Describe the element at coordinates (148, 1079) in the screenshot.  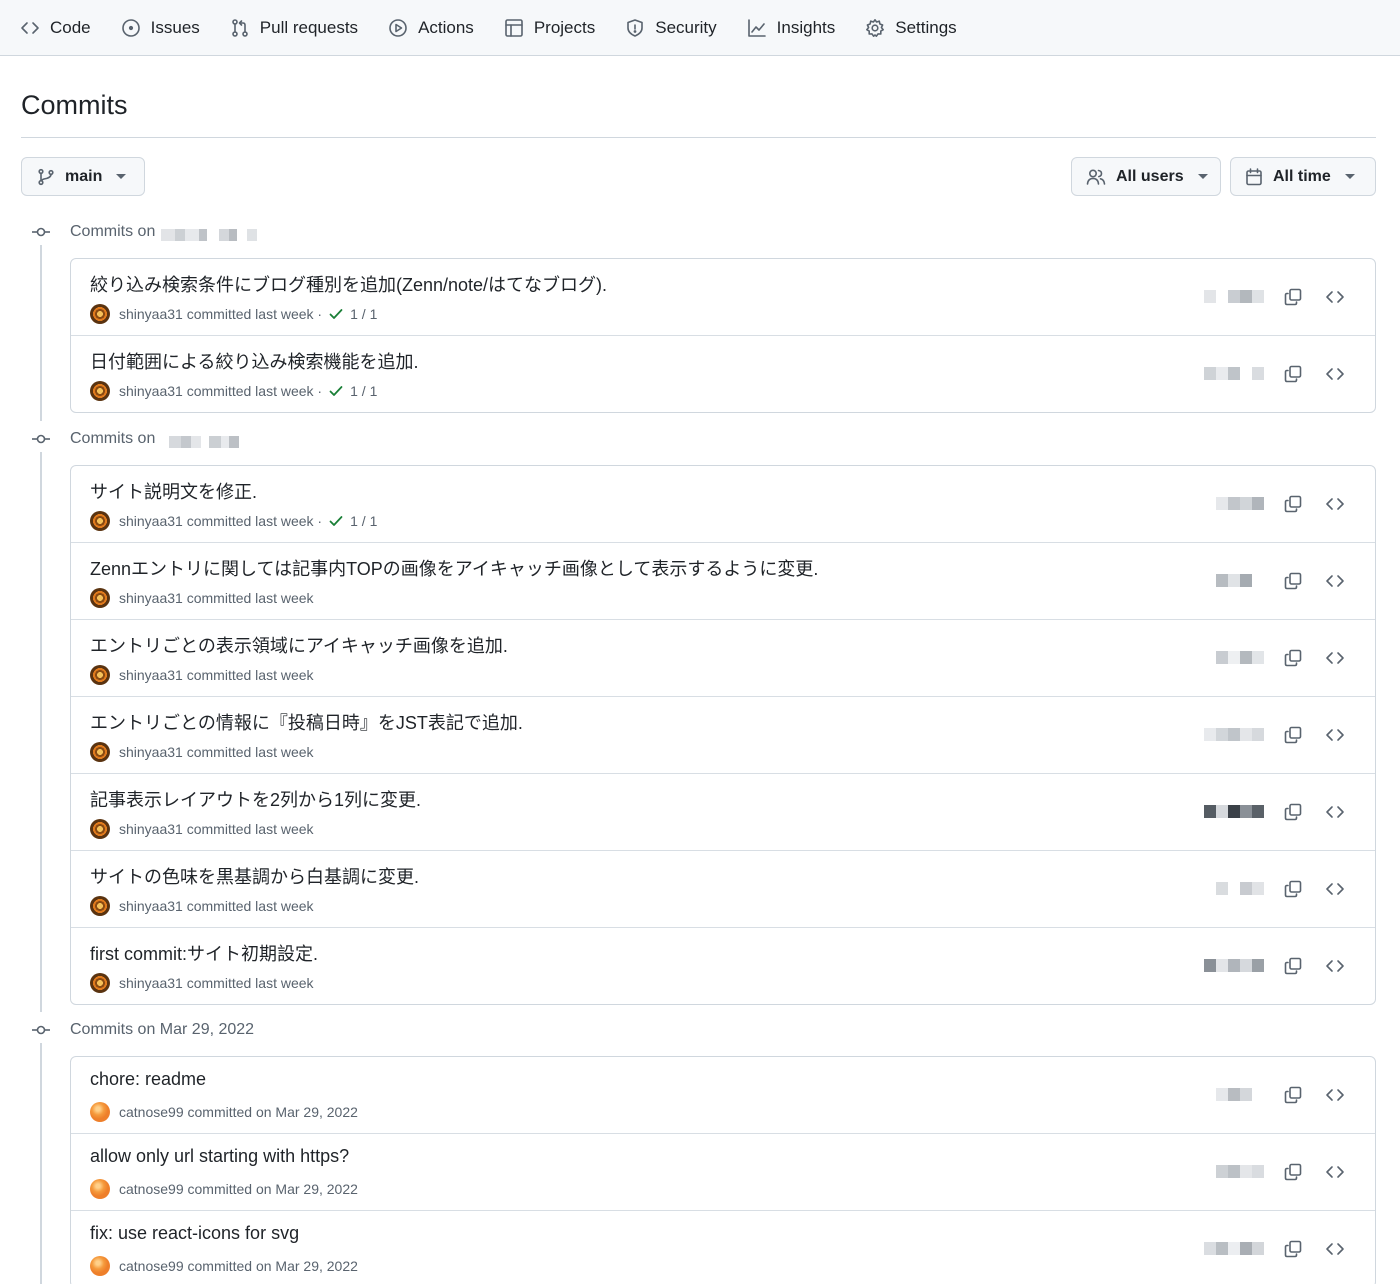
I see `commit-message-link: chore: readme` at that location.